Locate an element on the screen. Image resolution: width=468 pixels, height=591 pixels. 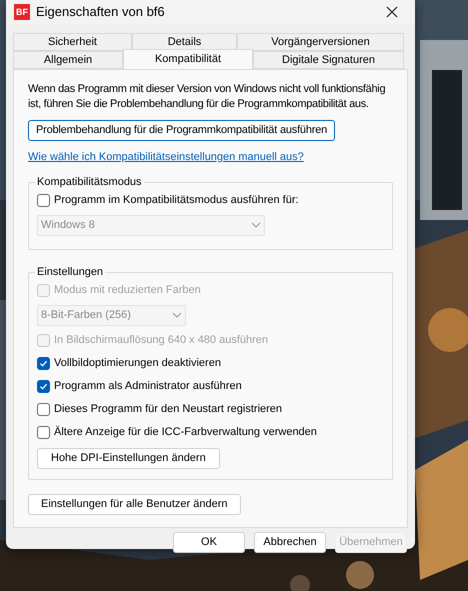
tab: Digitale Signaturen is located at coordinates (328, 60).